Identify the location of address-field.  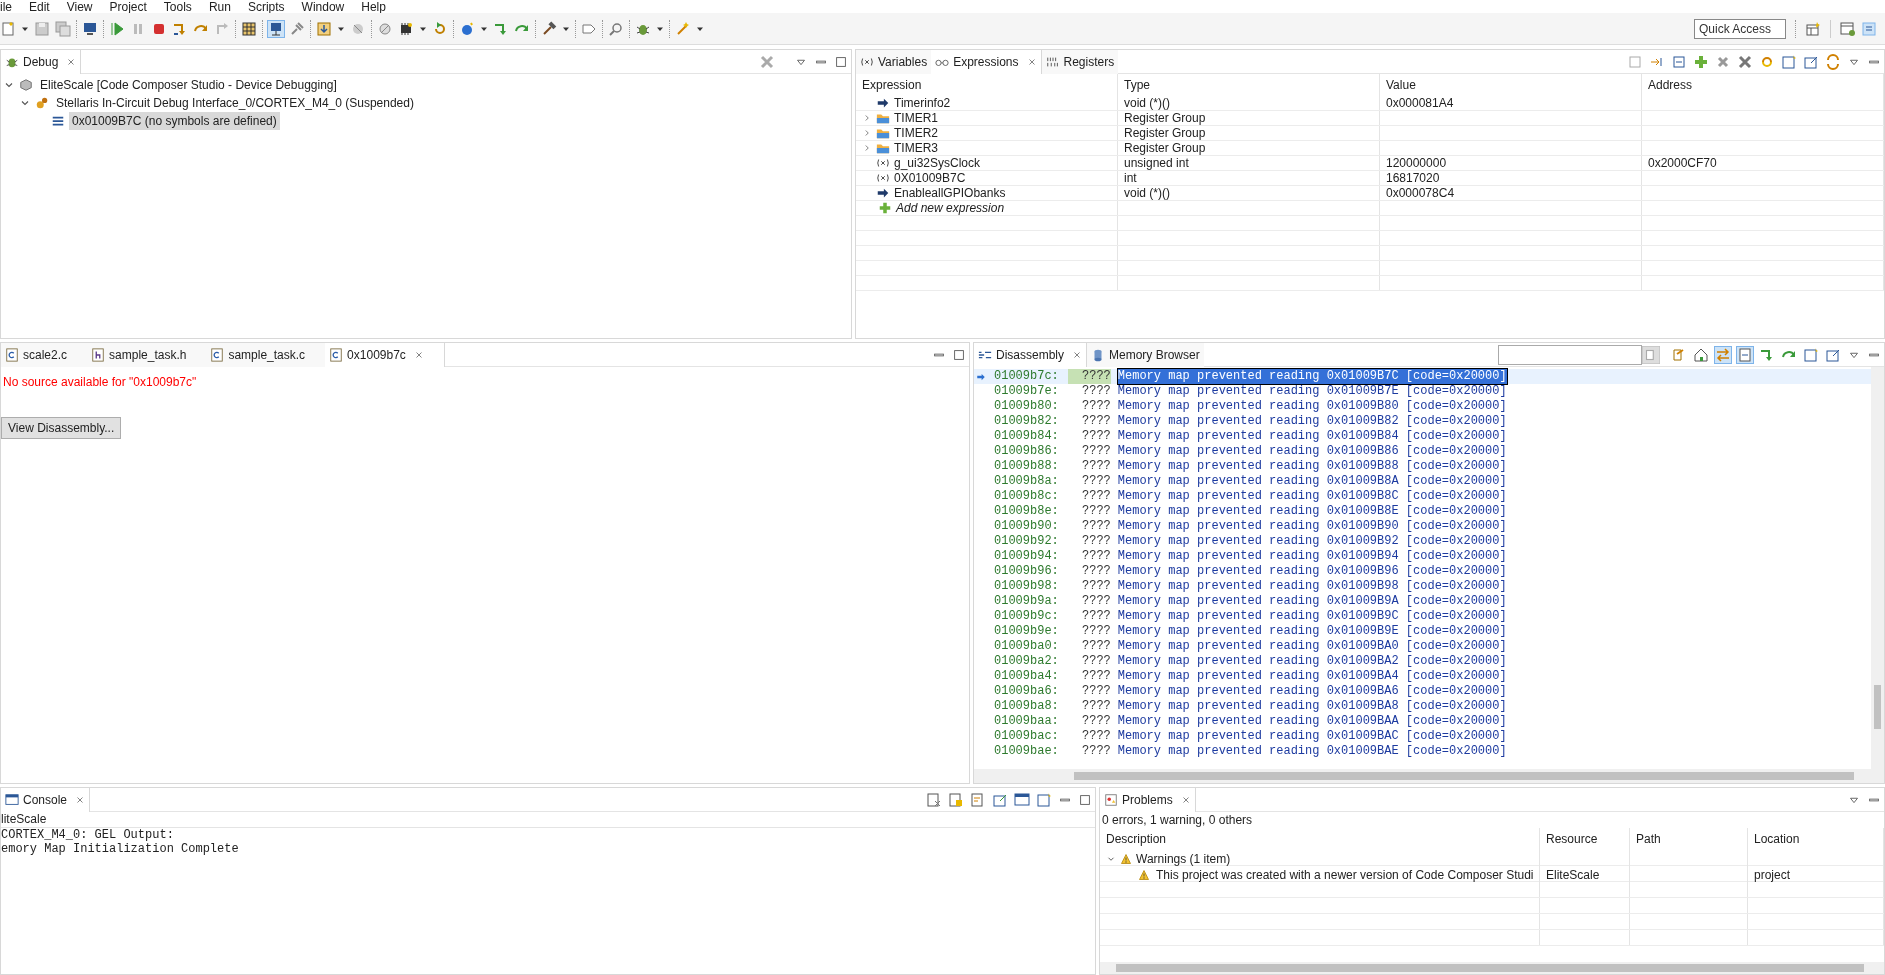
(1570, 354).